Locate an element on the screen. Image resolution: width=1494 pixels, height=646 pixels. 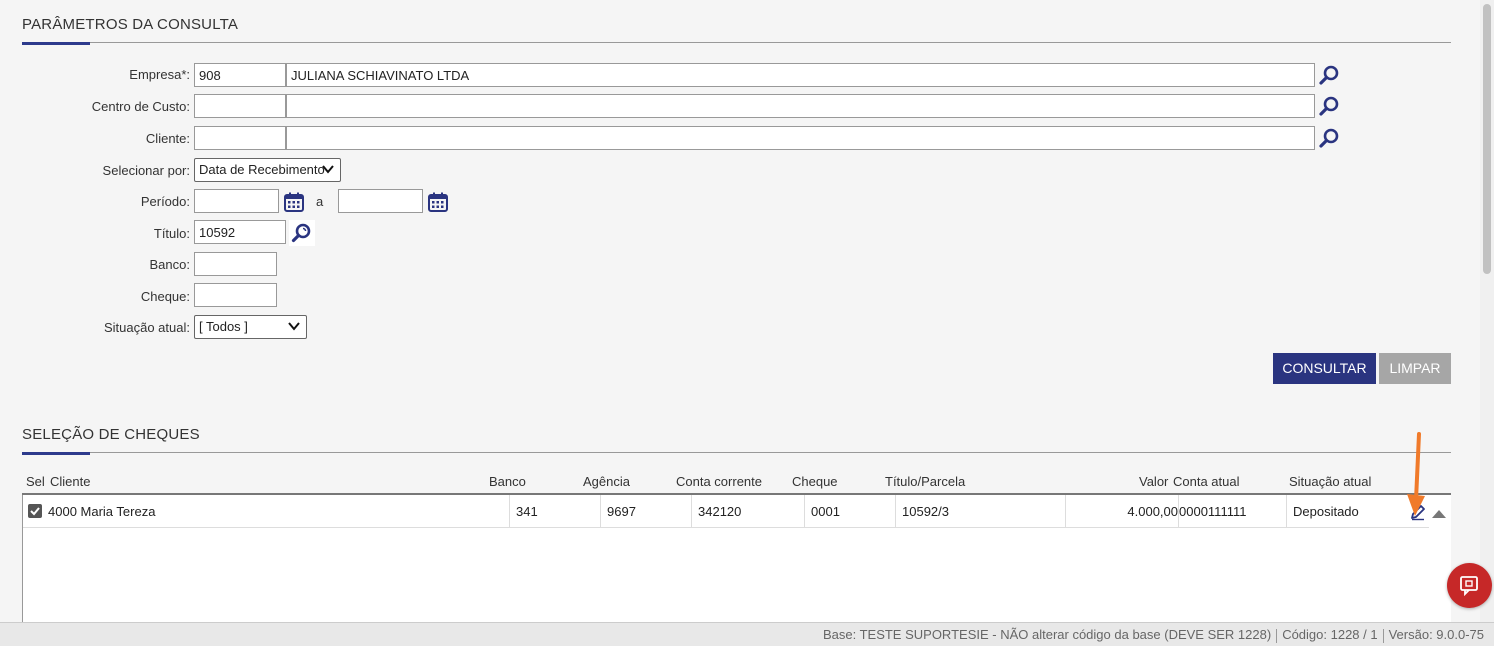
cheques-section-divider is located at coordinates (736, 452).